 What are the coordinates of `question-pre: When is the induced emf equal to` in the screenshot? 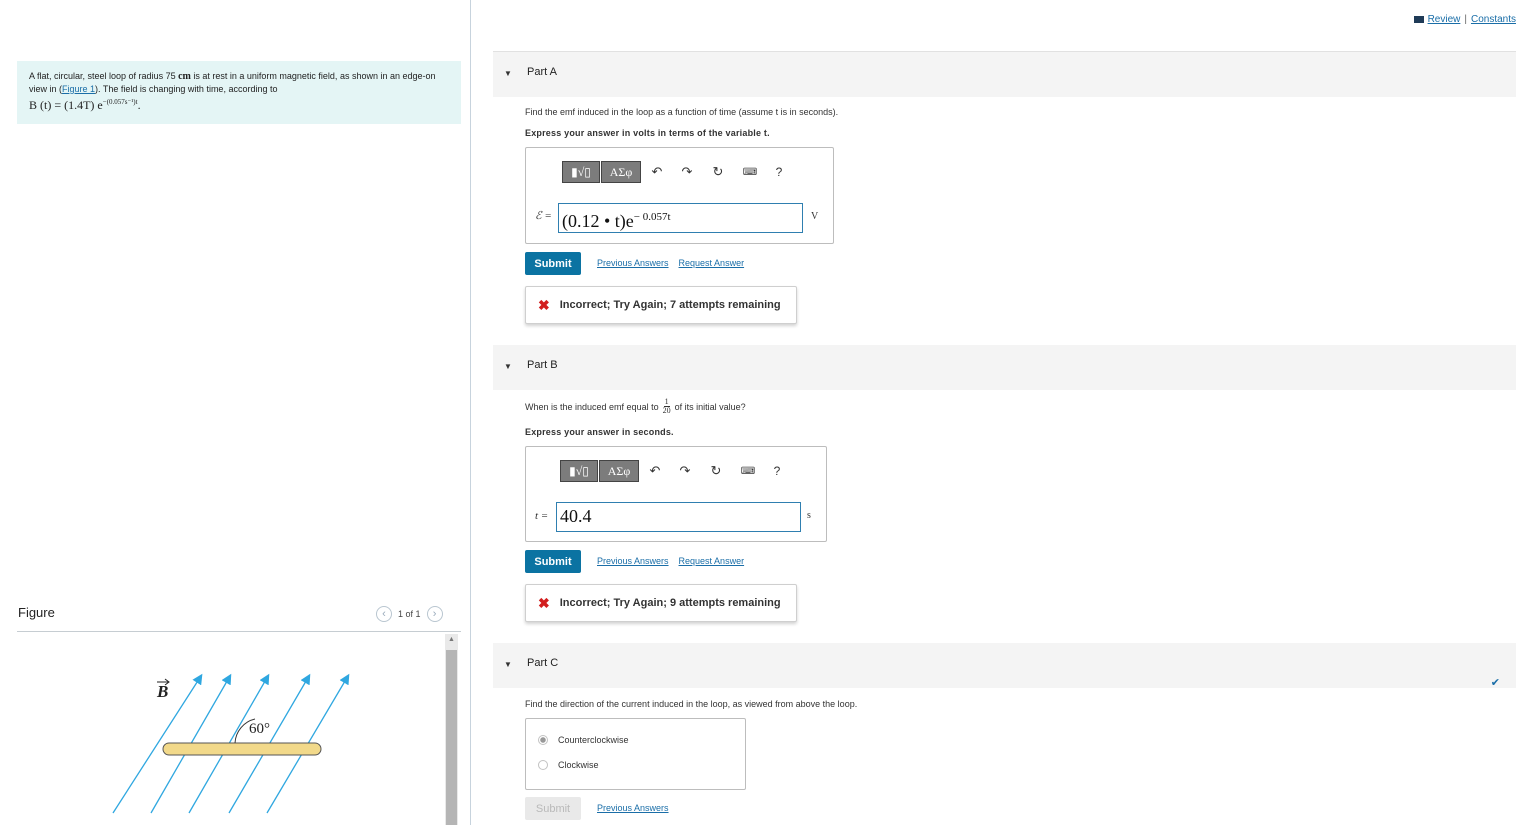 It's located at (592, 406).